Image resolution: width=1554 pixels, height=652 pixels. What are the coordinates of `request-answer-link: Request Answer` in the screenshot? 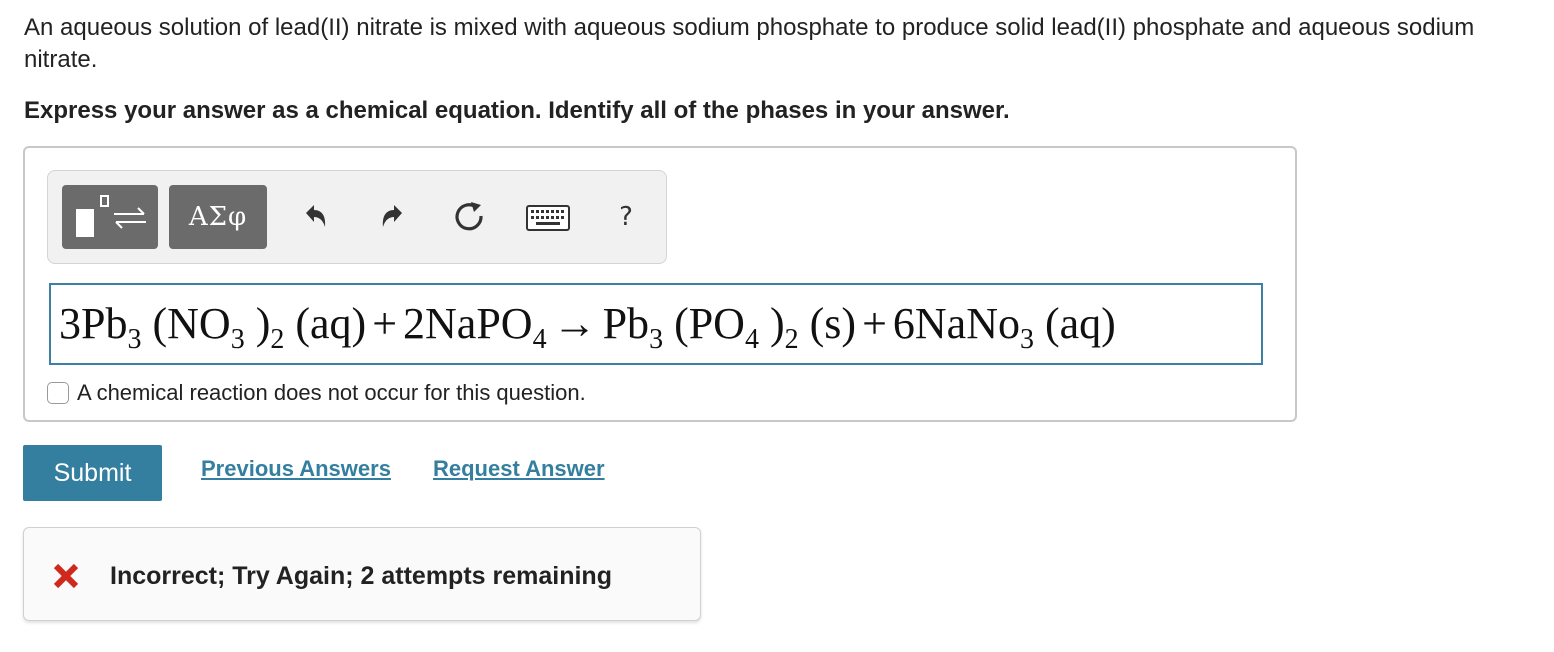 It's located at (519, 469).